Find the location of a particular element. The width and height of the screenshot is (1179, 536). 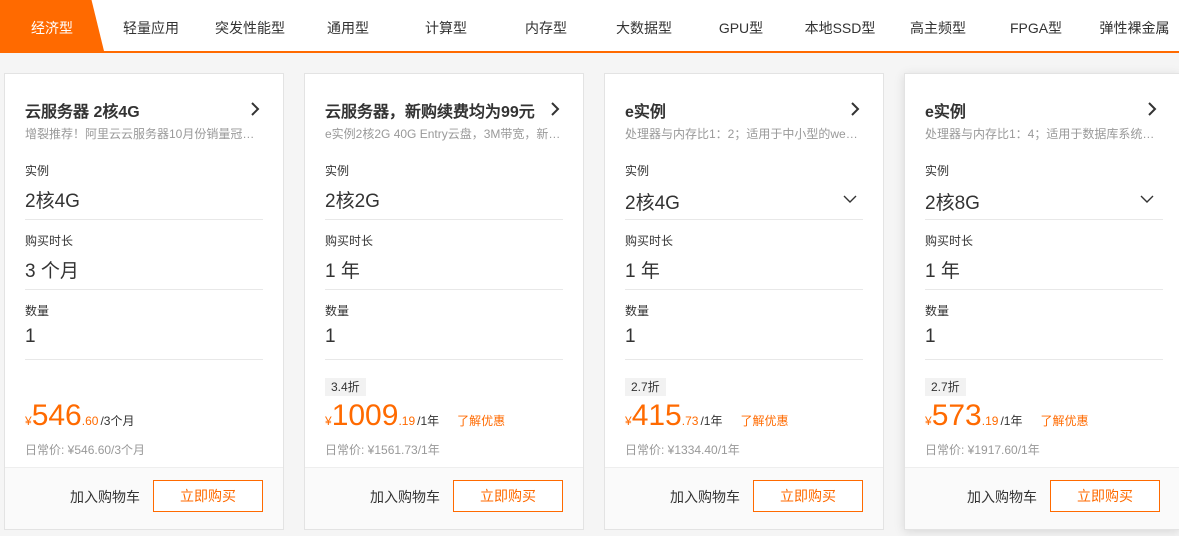

duration-value: 3 个月 is located at coordinates (52, 271).